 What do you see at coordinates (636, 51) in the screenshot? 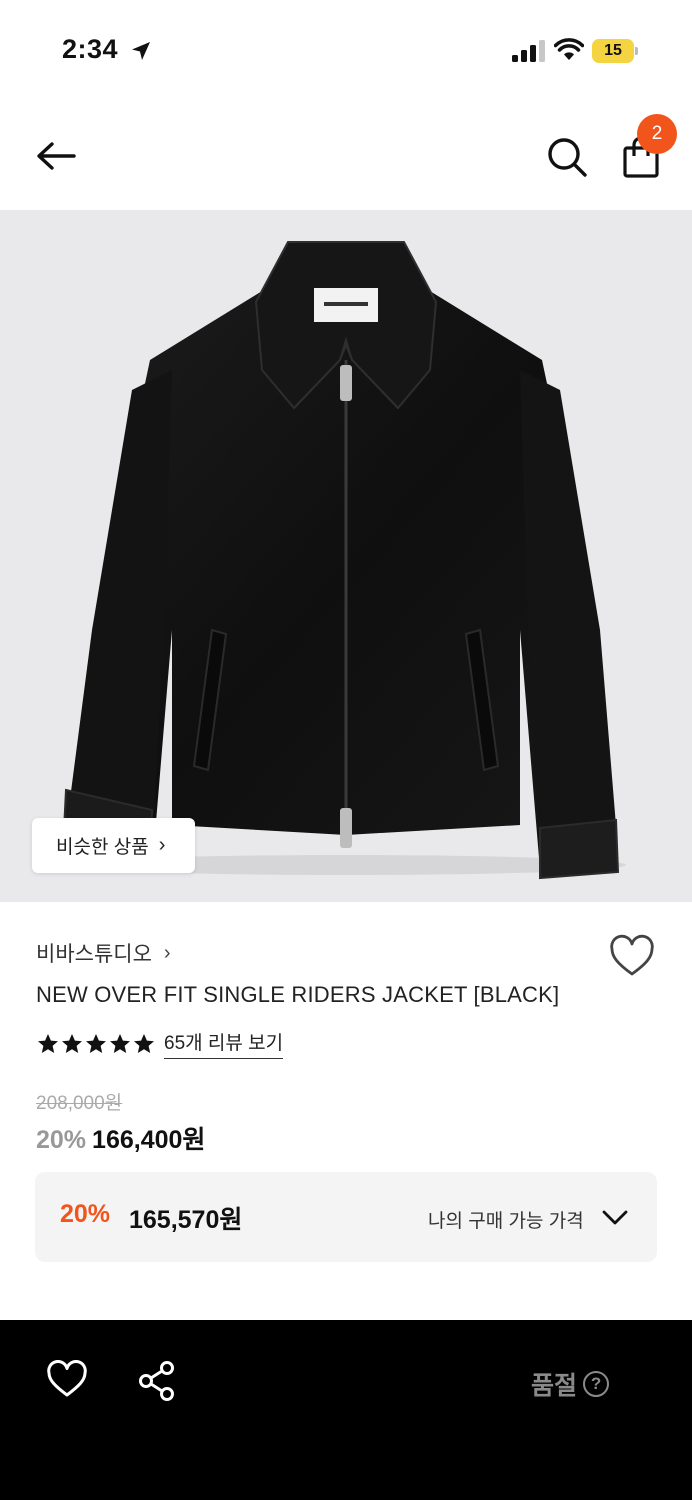
I see `battery-cap` at bounding box center [636, 51].